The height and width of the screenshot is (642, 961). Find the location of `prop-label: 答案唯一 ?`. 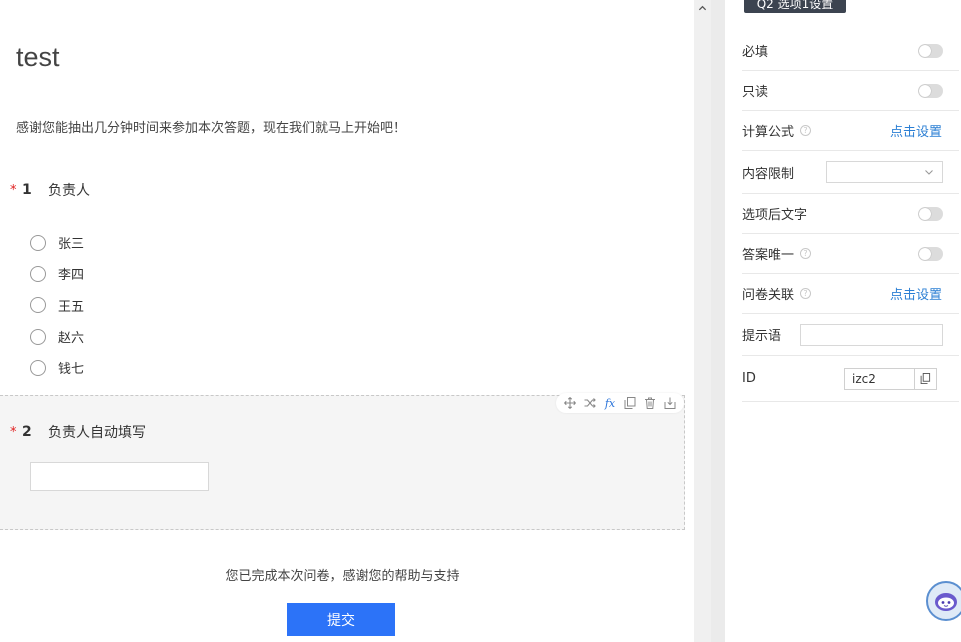

prop-label: 答案唯一 ? is located at coordinates (777, 253).